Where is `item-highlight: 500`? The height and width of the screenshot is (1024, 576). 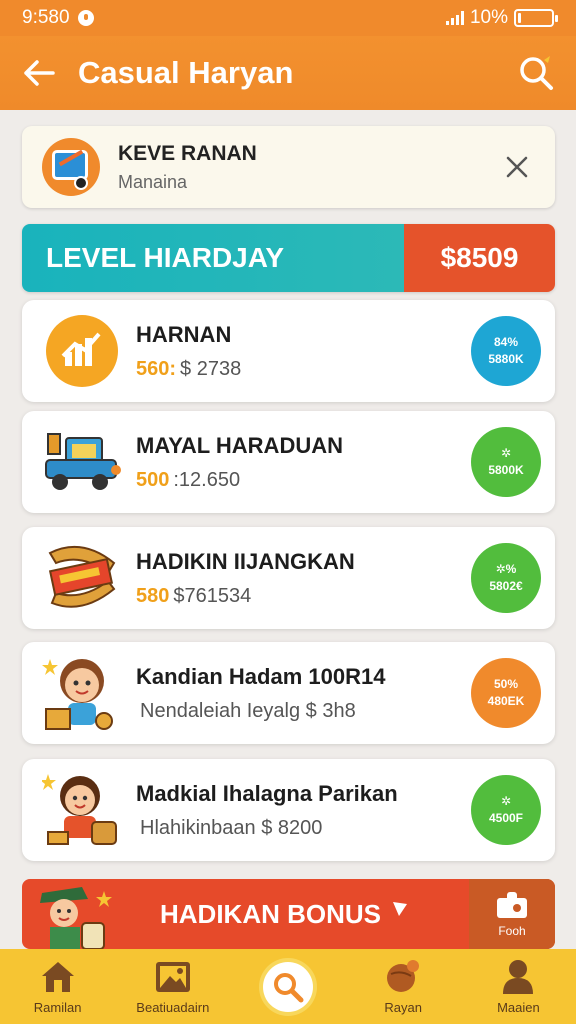 item-highlight: 500 is located at coordinates (153, 479).